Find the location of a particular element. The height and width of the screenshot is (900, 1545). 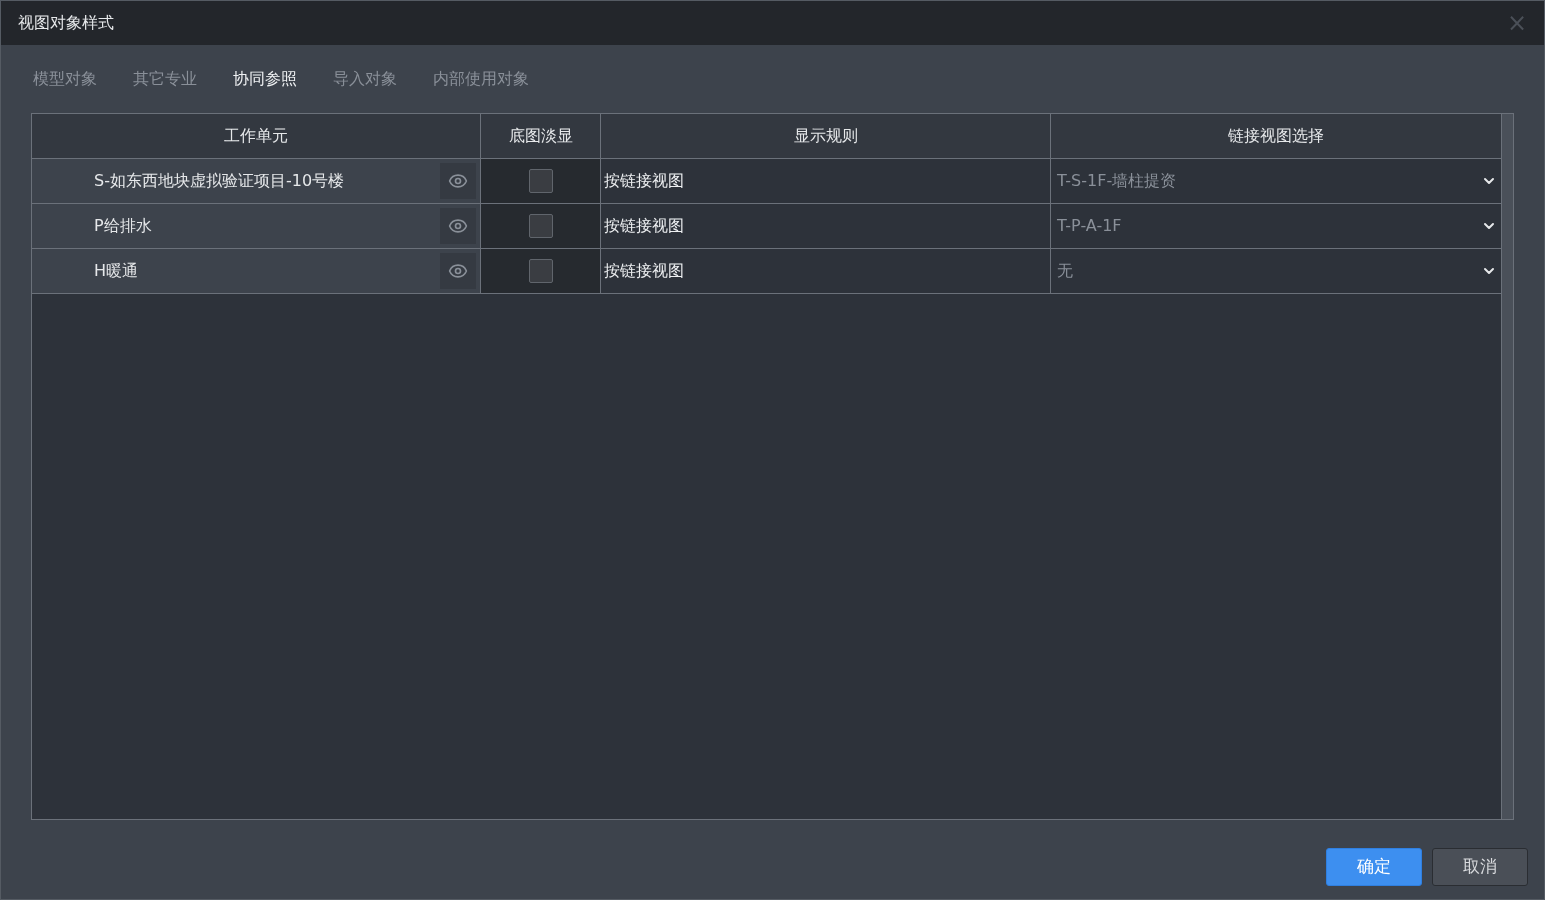

confirm-button: 确定 is located at coordinates (1374, 867).